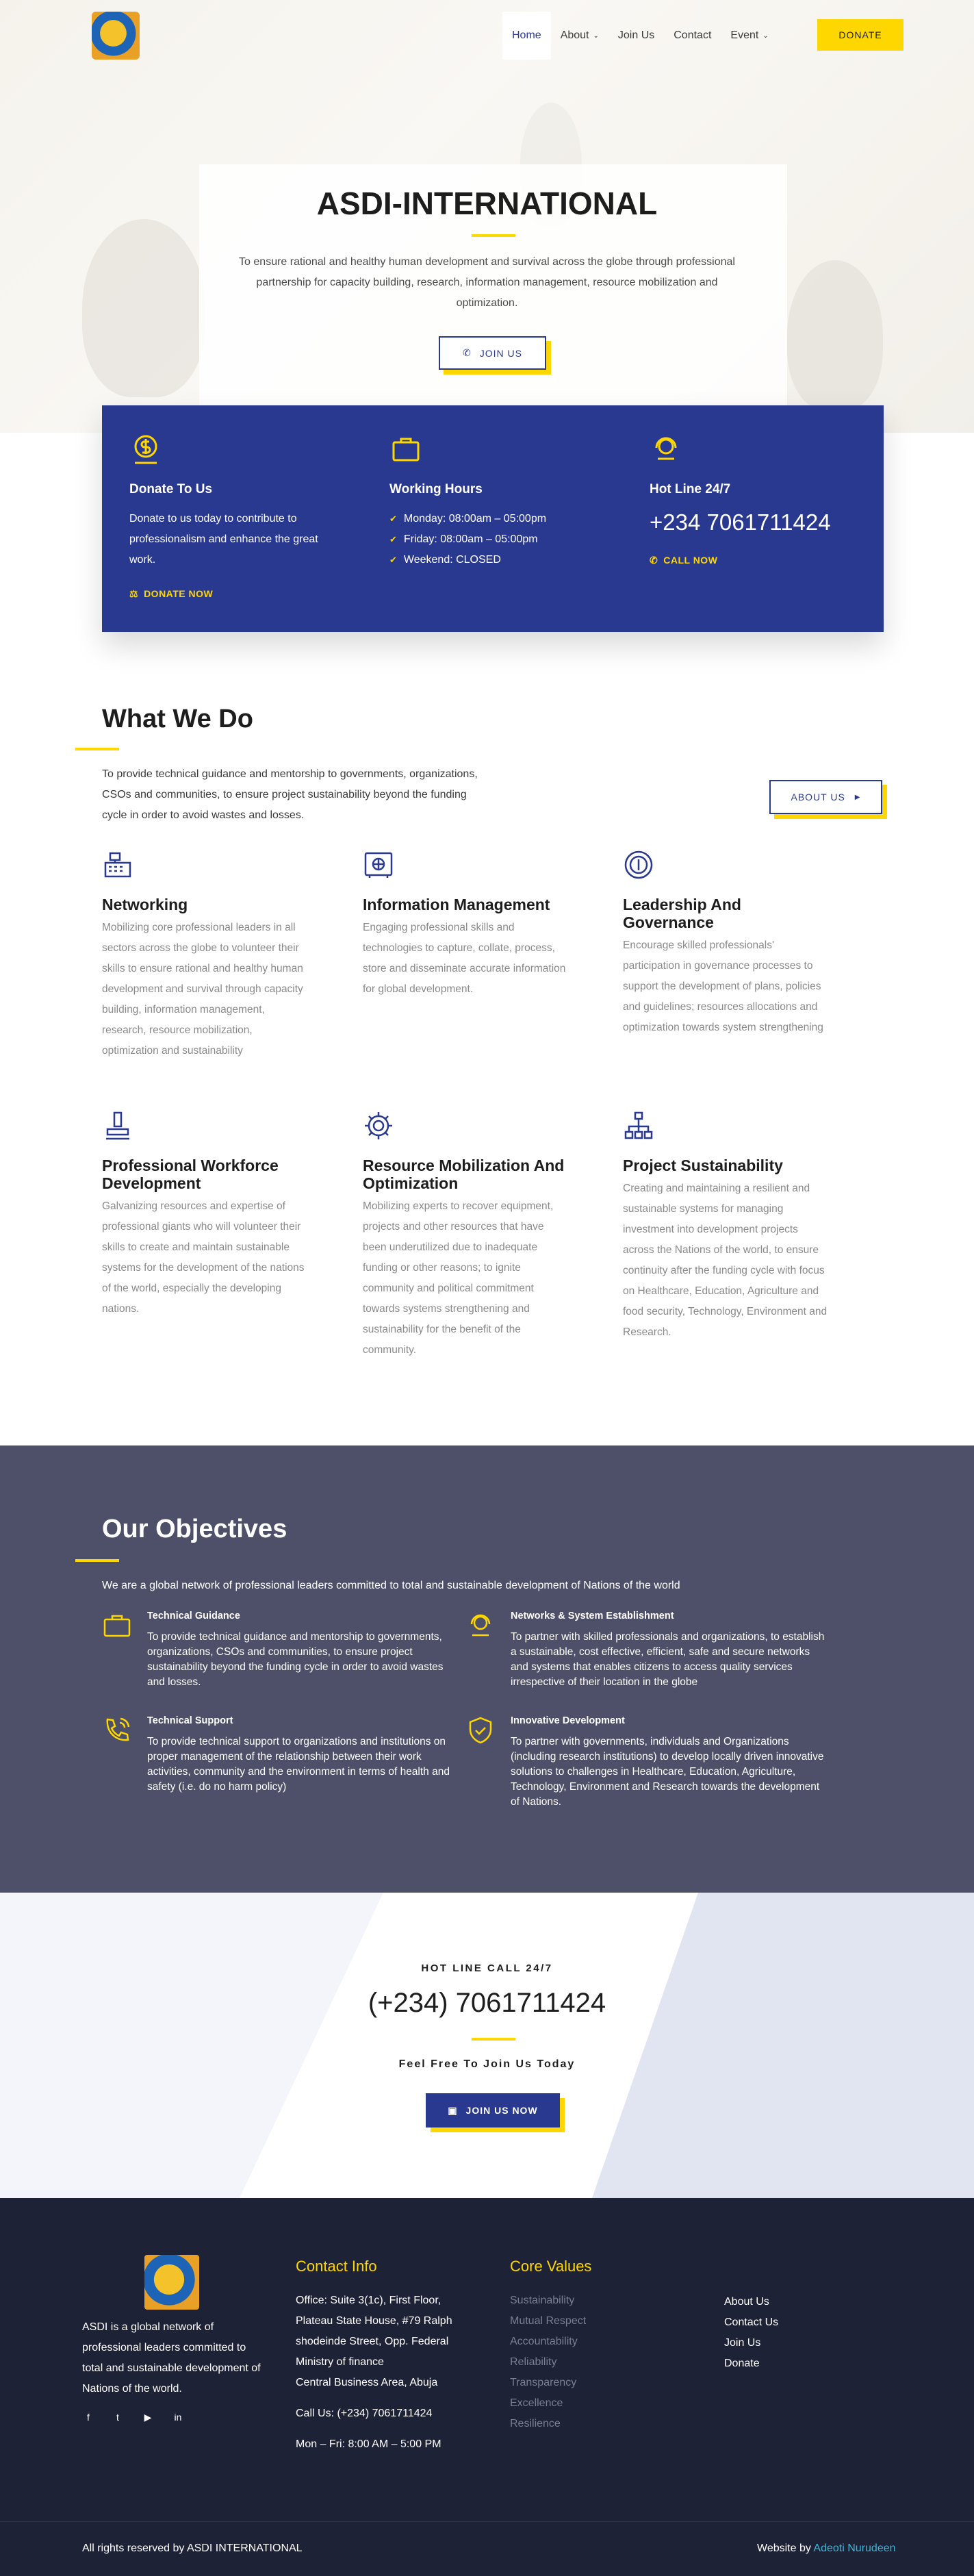  What do you see at coordinates (607, 2045) in the screenshot?
I see `hotline-background-shapes` at bounding box center [607, 2045].